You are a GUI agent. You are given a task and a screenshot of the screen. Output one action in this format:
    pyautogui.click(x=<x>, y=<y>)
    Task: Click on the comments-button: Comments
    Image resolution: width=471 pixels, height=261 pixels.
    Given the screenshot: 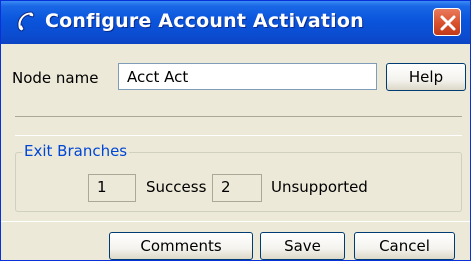 What is the action you would take?
    pyautogui.click(x=181, y=246)
    